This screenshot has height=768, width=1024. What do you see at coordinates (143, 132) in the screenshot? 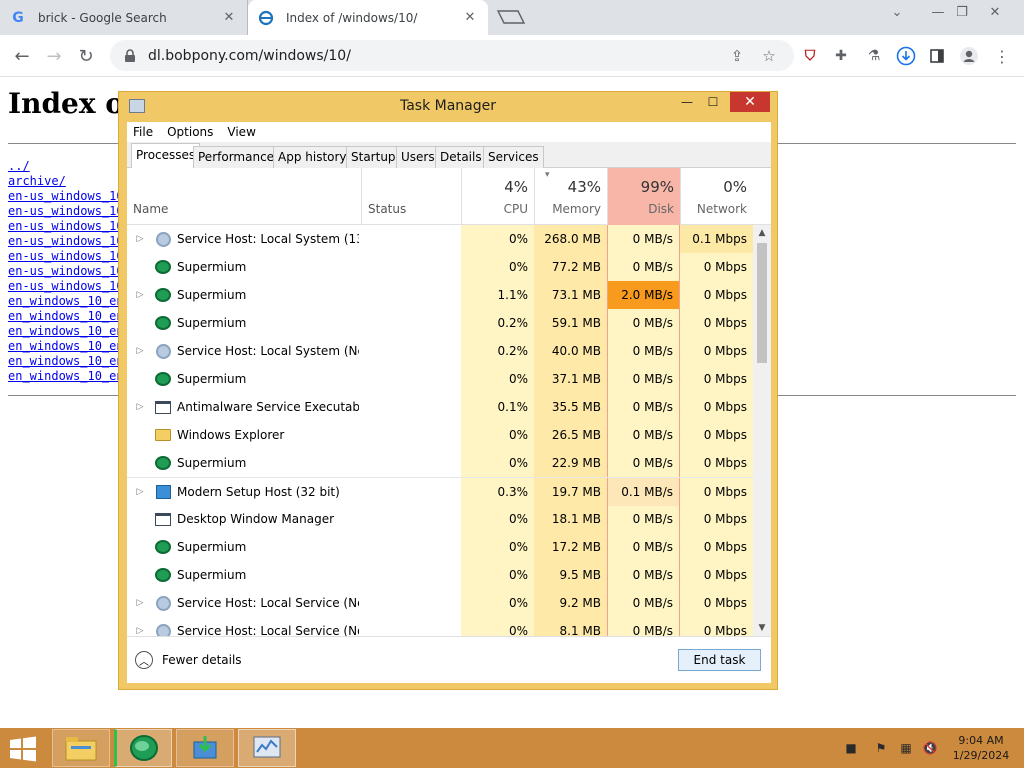
I see `menu-file: File` at bounding box center [143, 132].